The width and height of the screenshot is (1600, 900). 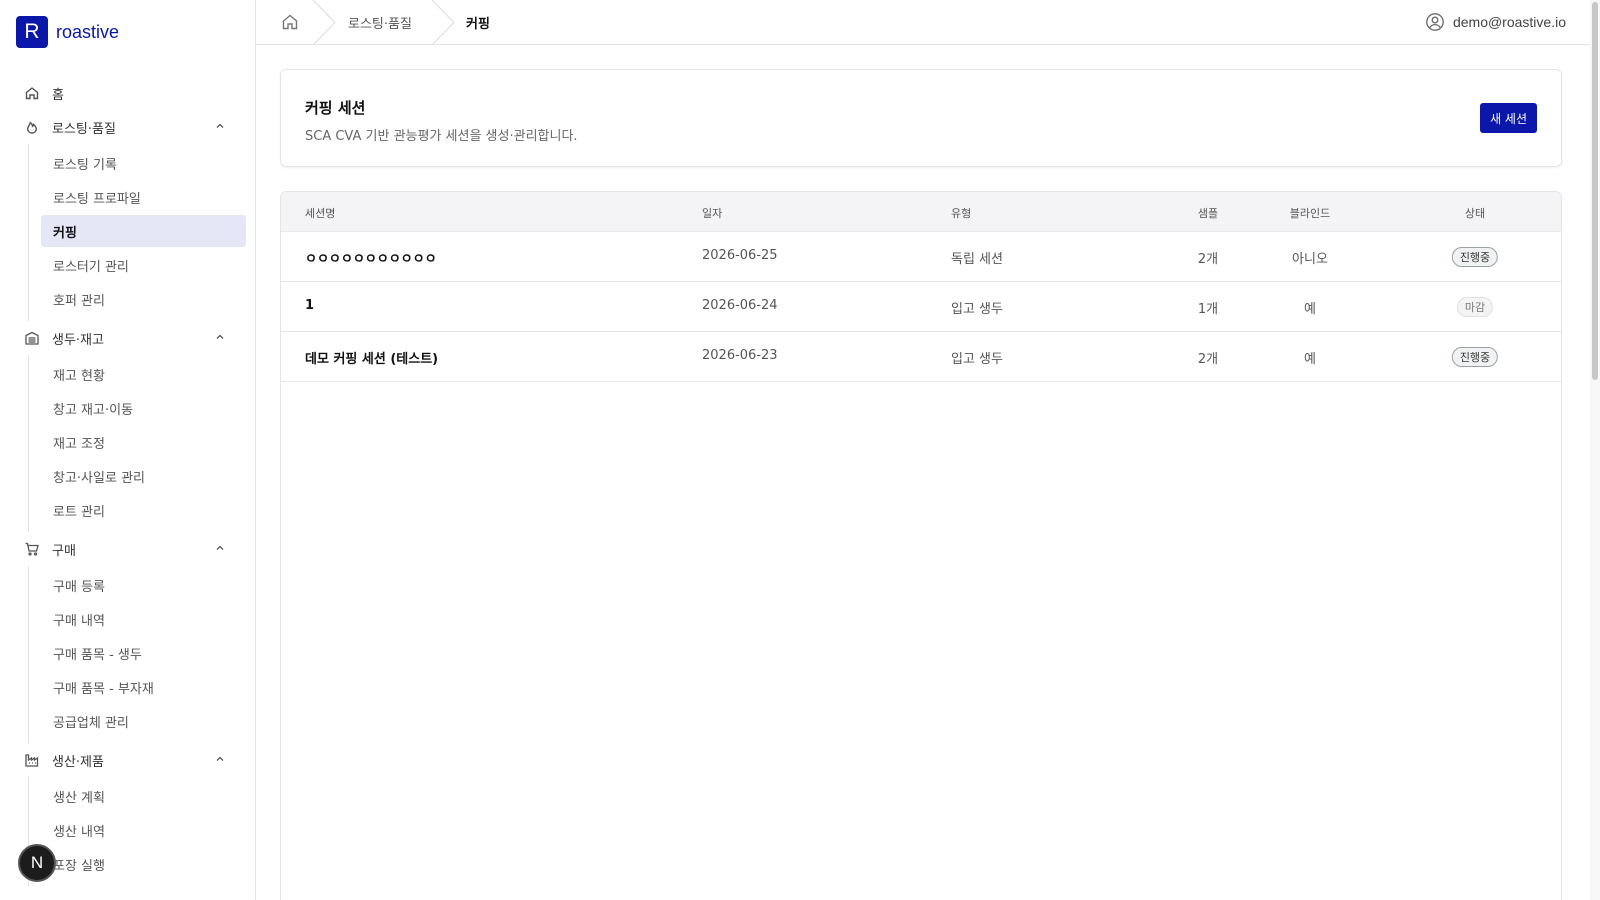 What do you see at coordinates (1595, 191) in the screenshot?
I see `scrollbar-thumb` at bounding box center [1595, 191].